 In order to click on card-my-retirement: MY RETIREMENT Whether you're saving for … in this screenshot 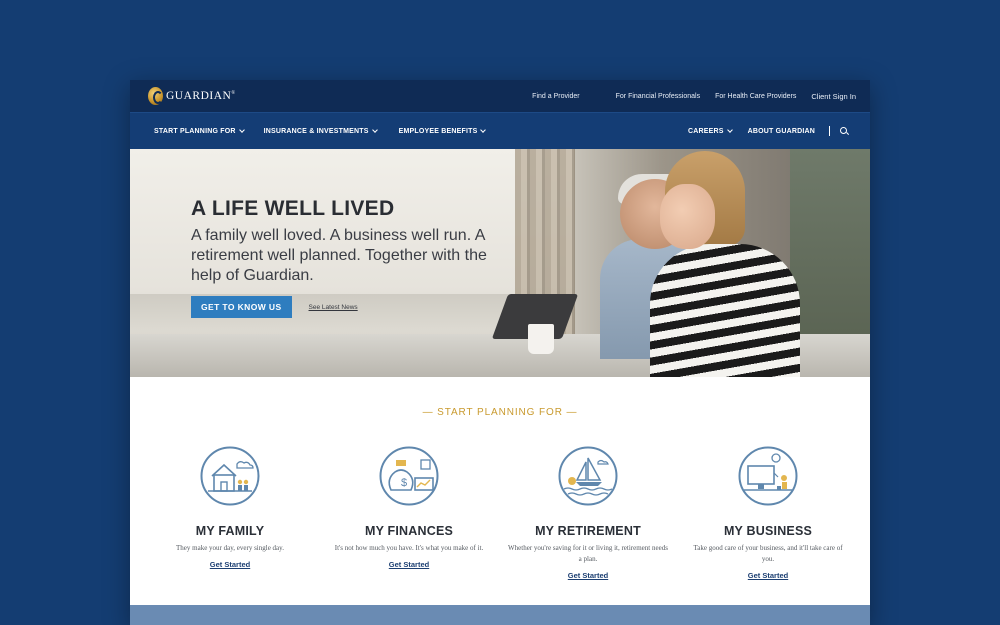, I will do `click(588, 514)`.